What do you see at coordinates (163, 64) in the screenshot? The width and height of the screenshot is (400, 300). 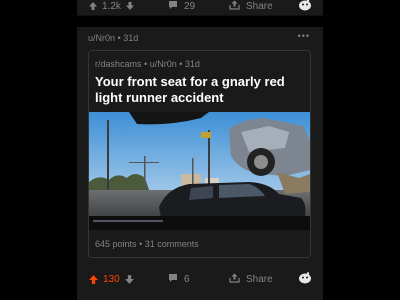 I see `crosspost-author: u/Nr0n` at bounding box center [163, 64].